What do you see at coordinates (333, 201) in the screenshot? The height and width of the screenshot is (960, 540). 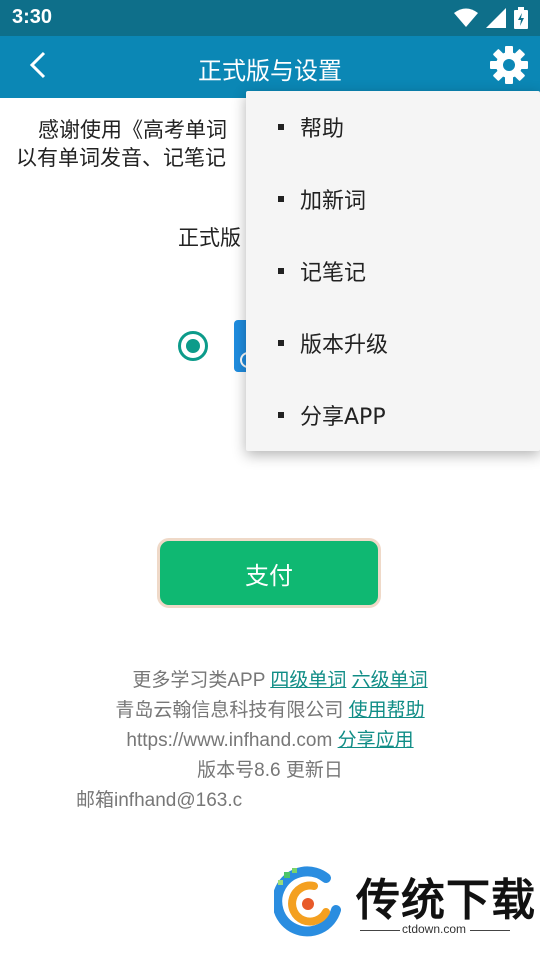 I see `menu-item-label: 加新词` at bounding box center [333, 201].